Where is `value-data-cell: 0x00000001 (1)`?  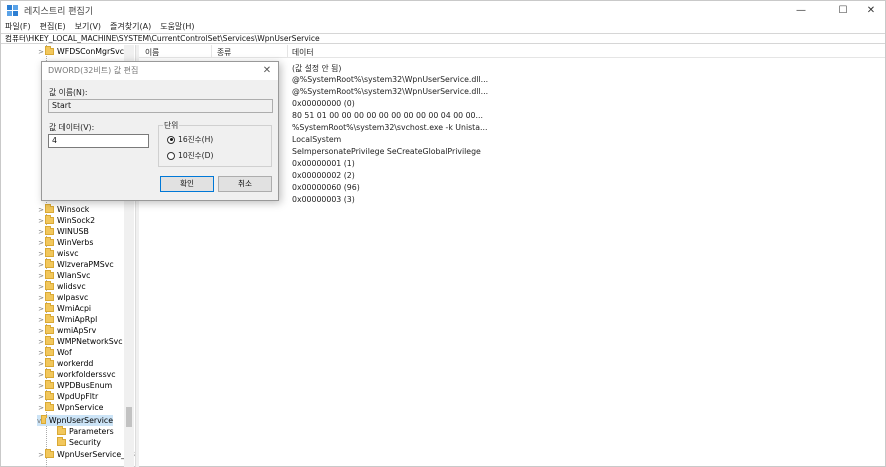 value-data-cell: 0x00000001 (1) is located at coordinates (323, 165).